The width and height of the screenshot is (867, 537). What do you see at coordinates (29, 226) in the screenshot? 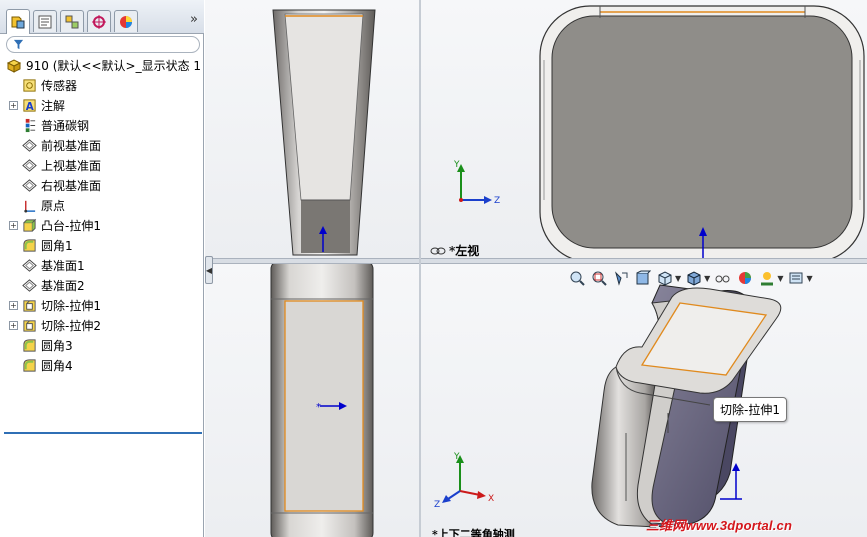
I see `extrude-boss-icon` at bounding box center [29, 226].